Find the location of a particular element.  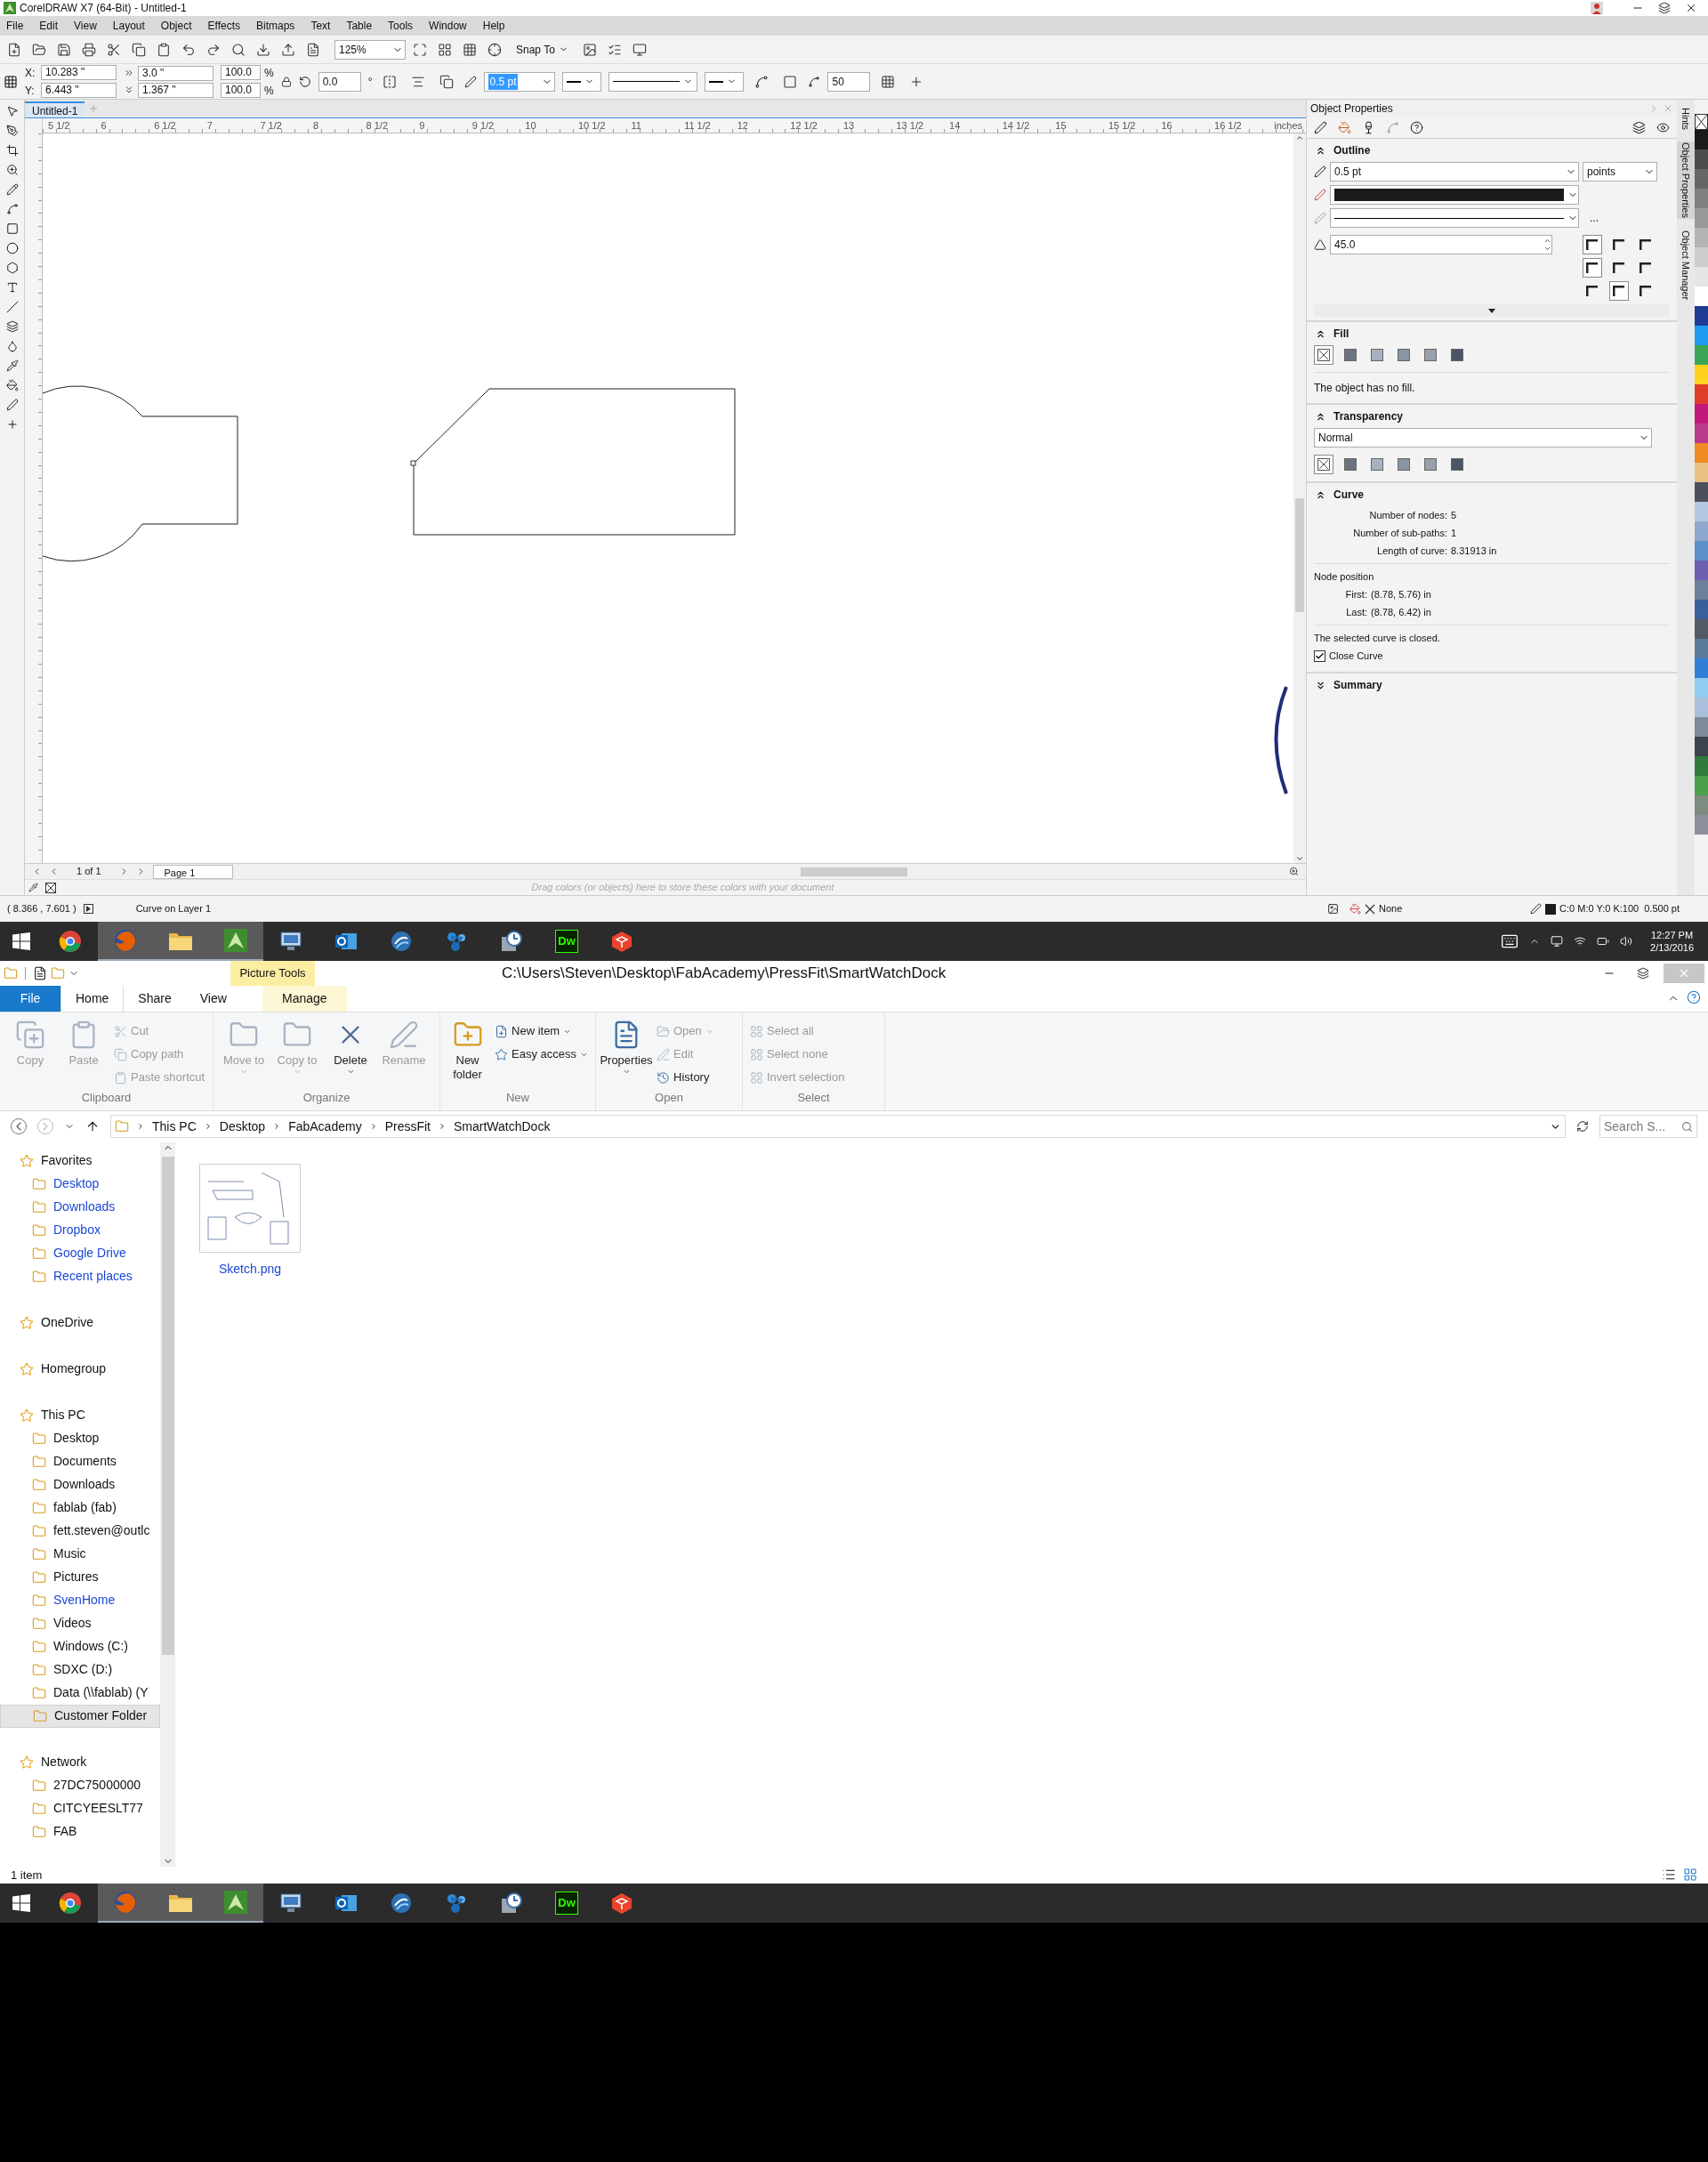

navigation-item: Videos is located at coordinates (80, 1623).